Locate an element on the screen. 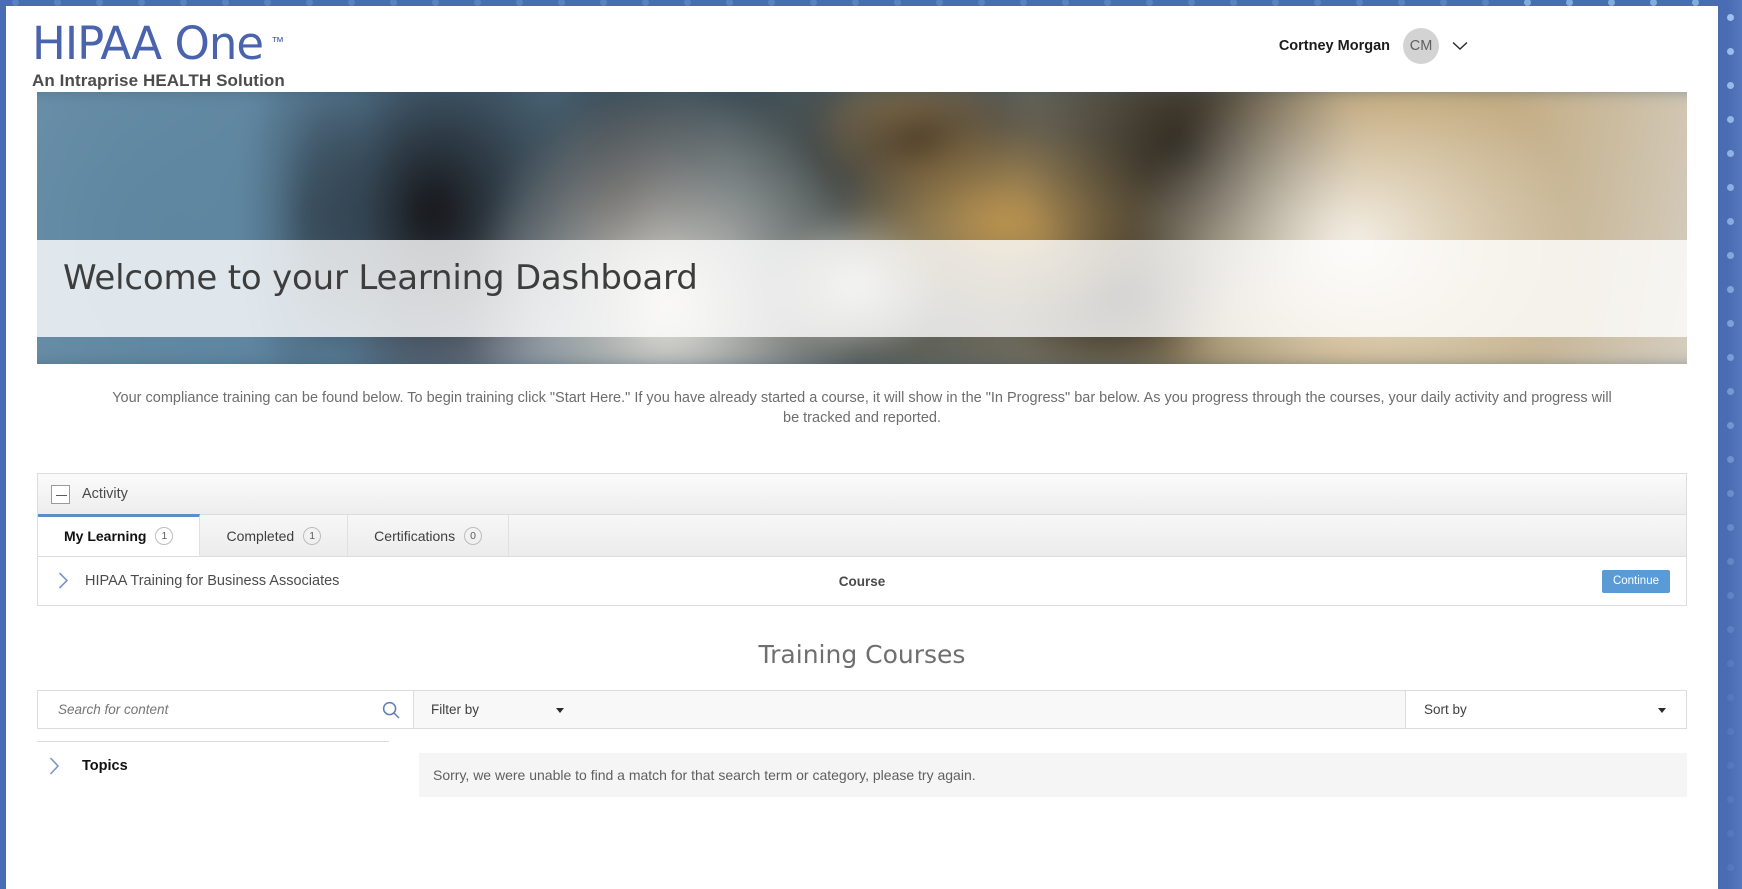  user-menu: Cortney Morgan CM is located at coordinates (1373, 46).